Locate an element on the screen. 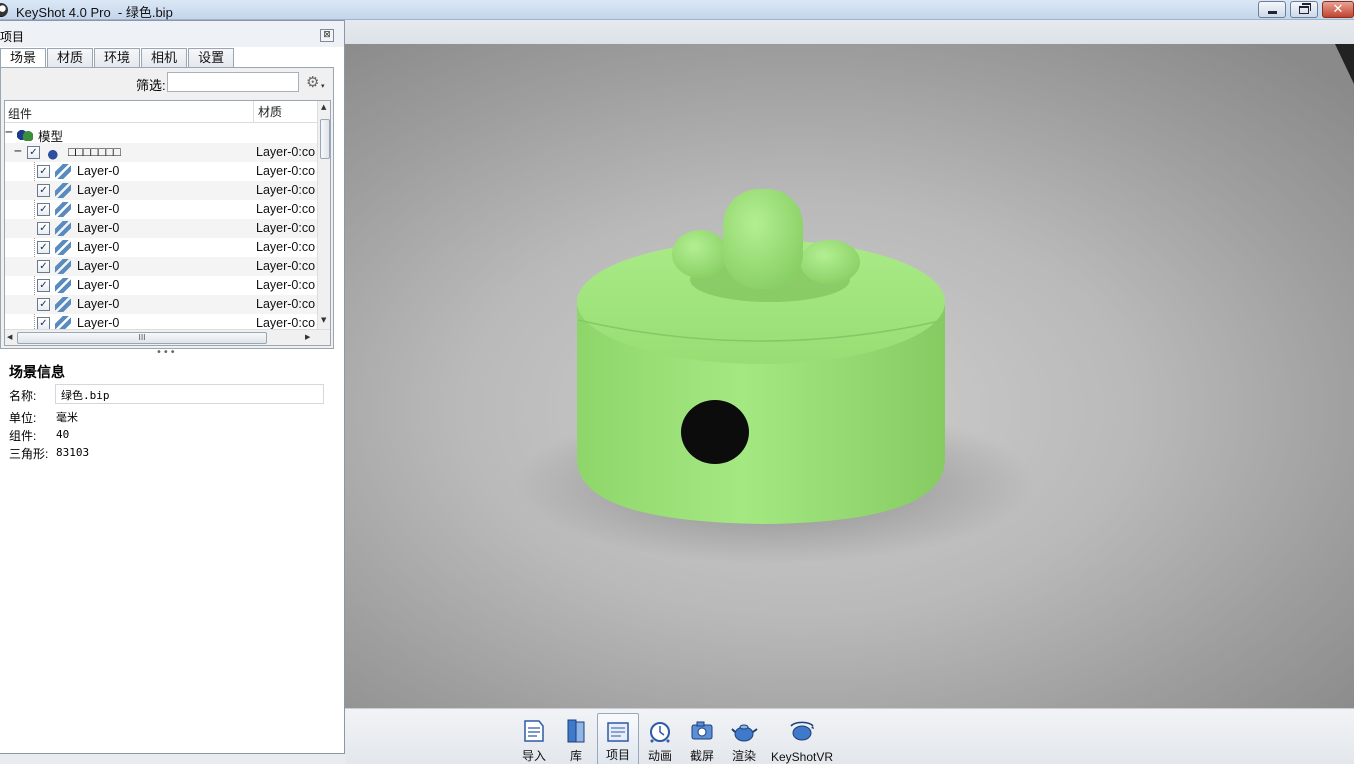 Image resolution: width=1354 pixels, height=764 pixels. model-hole is located at coordinates (715, 432).